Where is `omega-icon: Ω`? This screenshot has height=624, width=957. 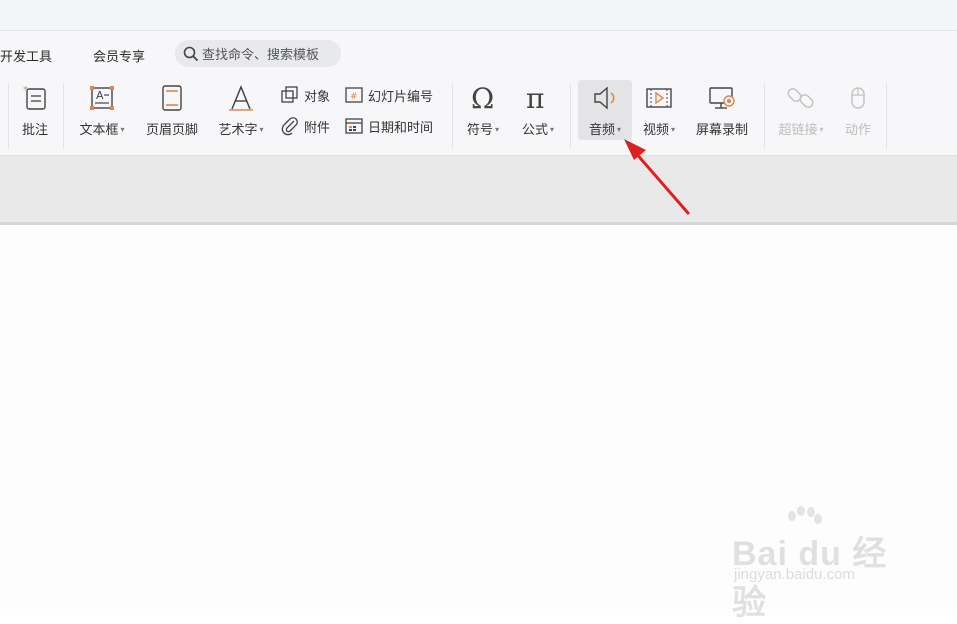 omega-icon: Ω is located at coordinates (482, 98).